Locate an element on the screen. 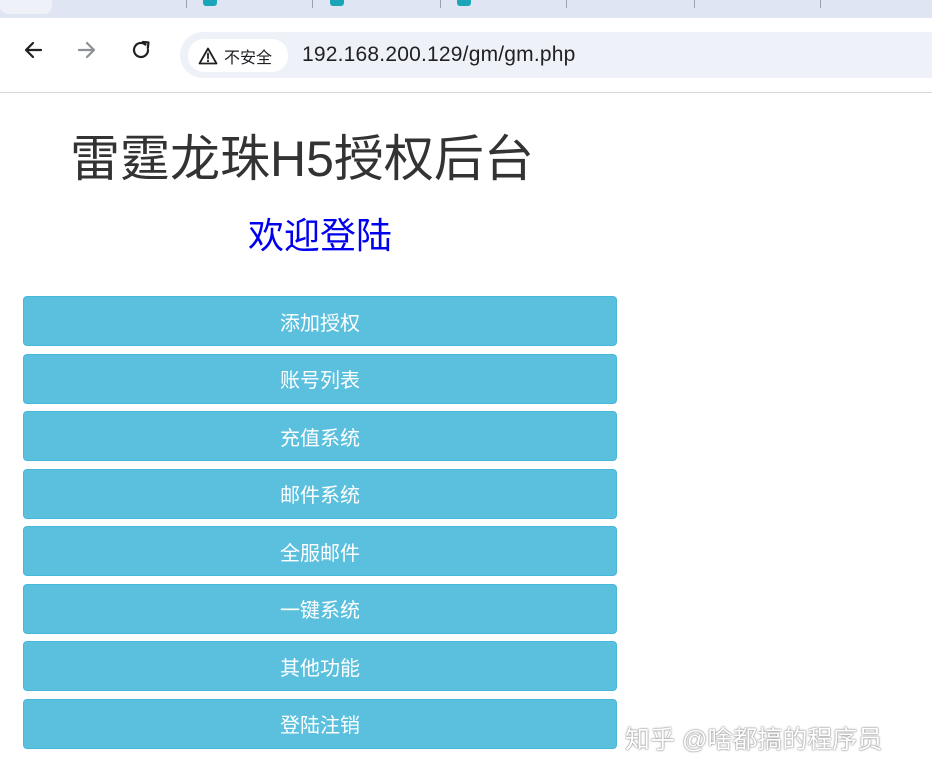 This screenshot has height=774, width=932. back-arrow-icon is located at coordinates (33, 52).